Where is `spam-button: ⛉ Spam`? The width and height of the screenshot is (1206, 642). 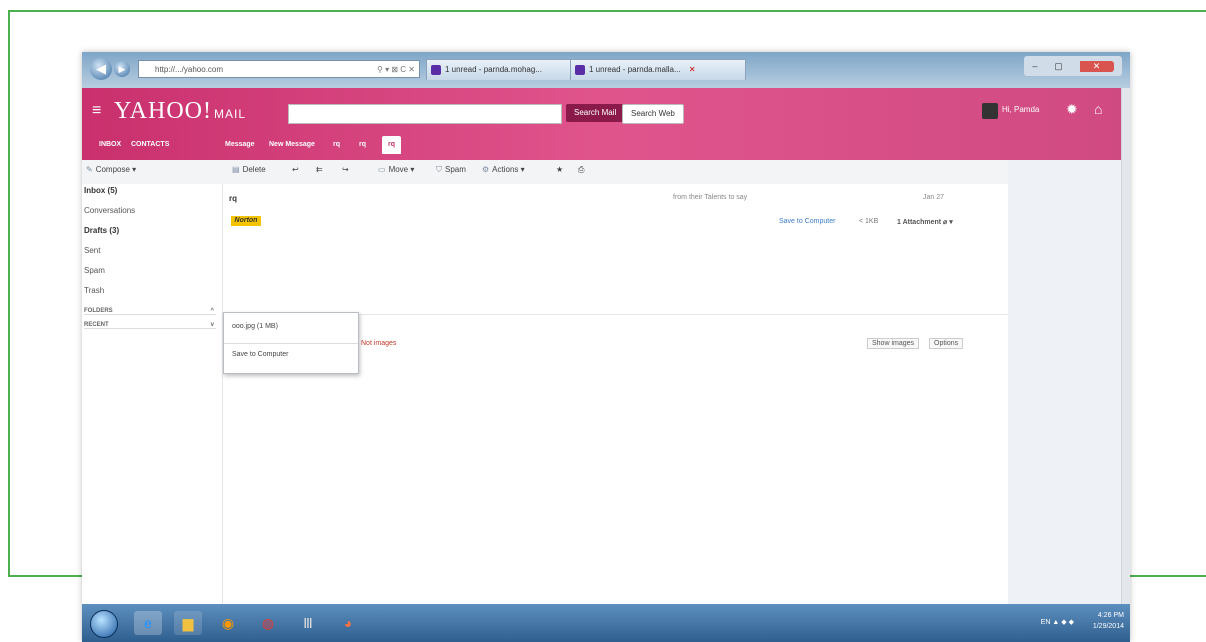
spam-button: ⛉ Spam is located at coordinates (451, 170).